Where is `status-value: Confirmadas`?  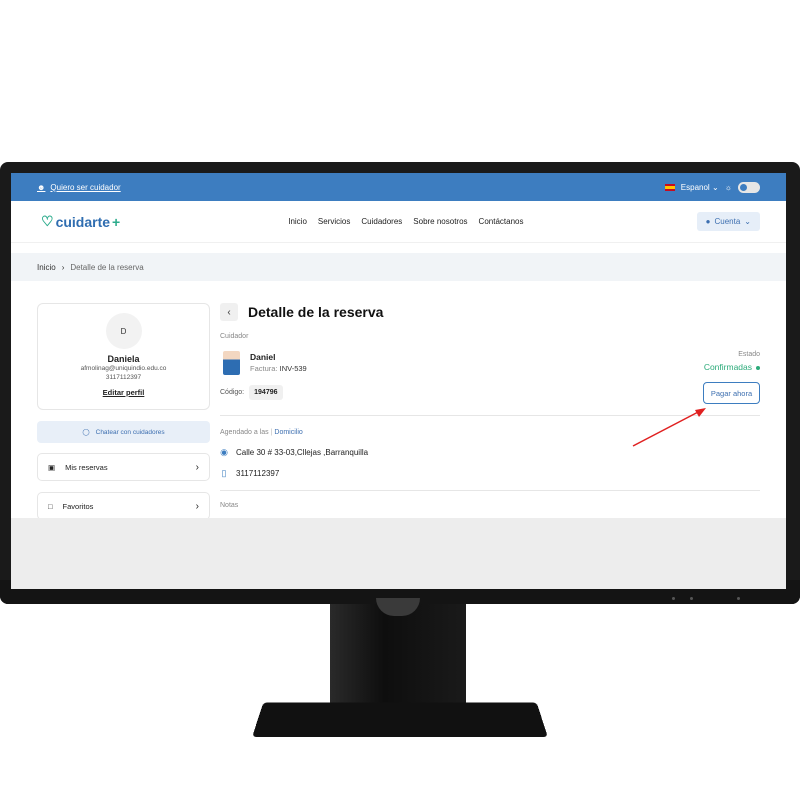 status-value: Confirmadas is located at coordinates (727, 367).